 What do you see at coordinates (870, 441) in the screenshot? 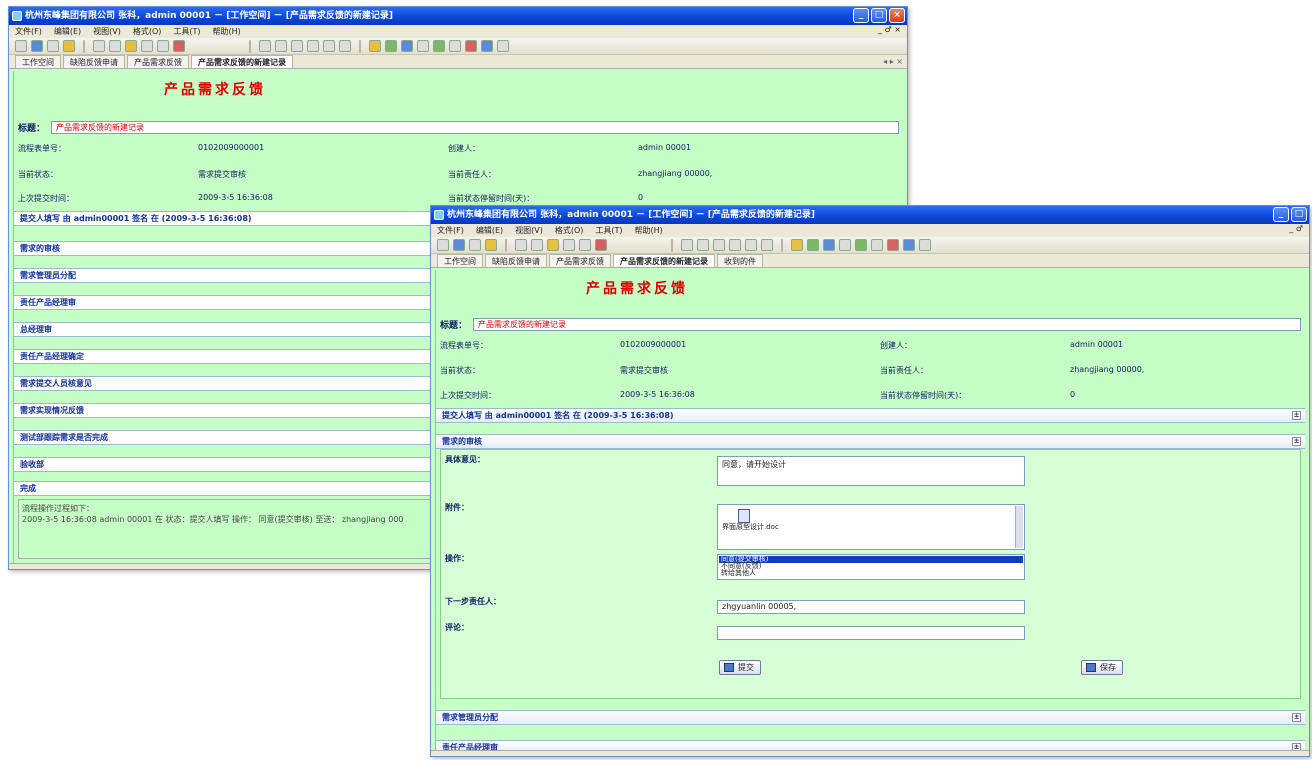
I see `section-review: 需求的审核 ±` at bounding box center [870, 441].